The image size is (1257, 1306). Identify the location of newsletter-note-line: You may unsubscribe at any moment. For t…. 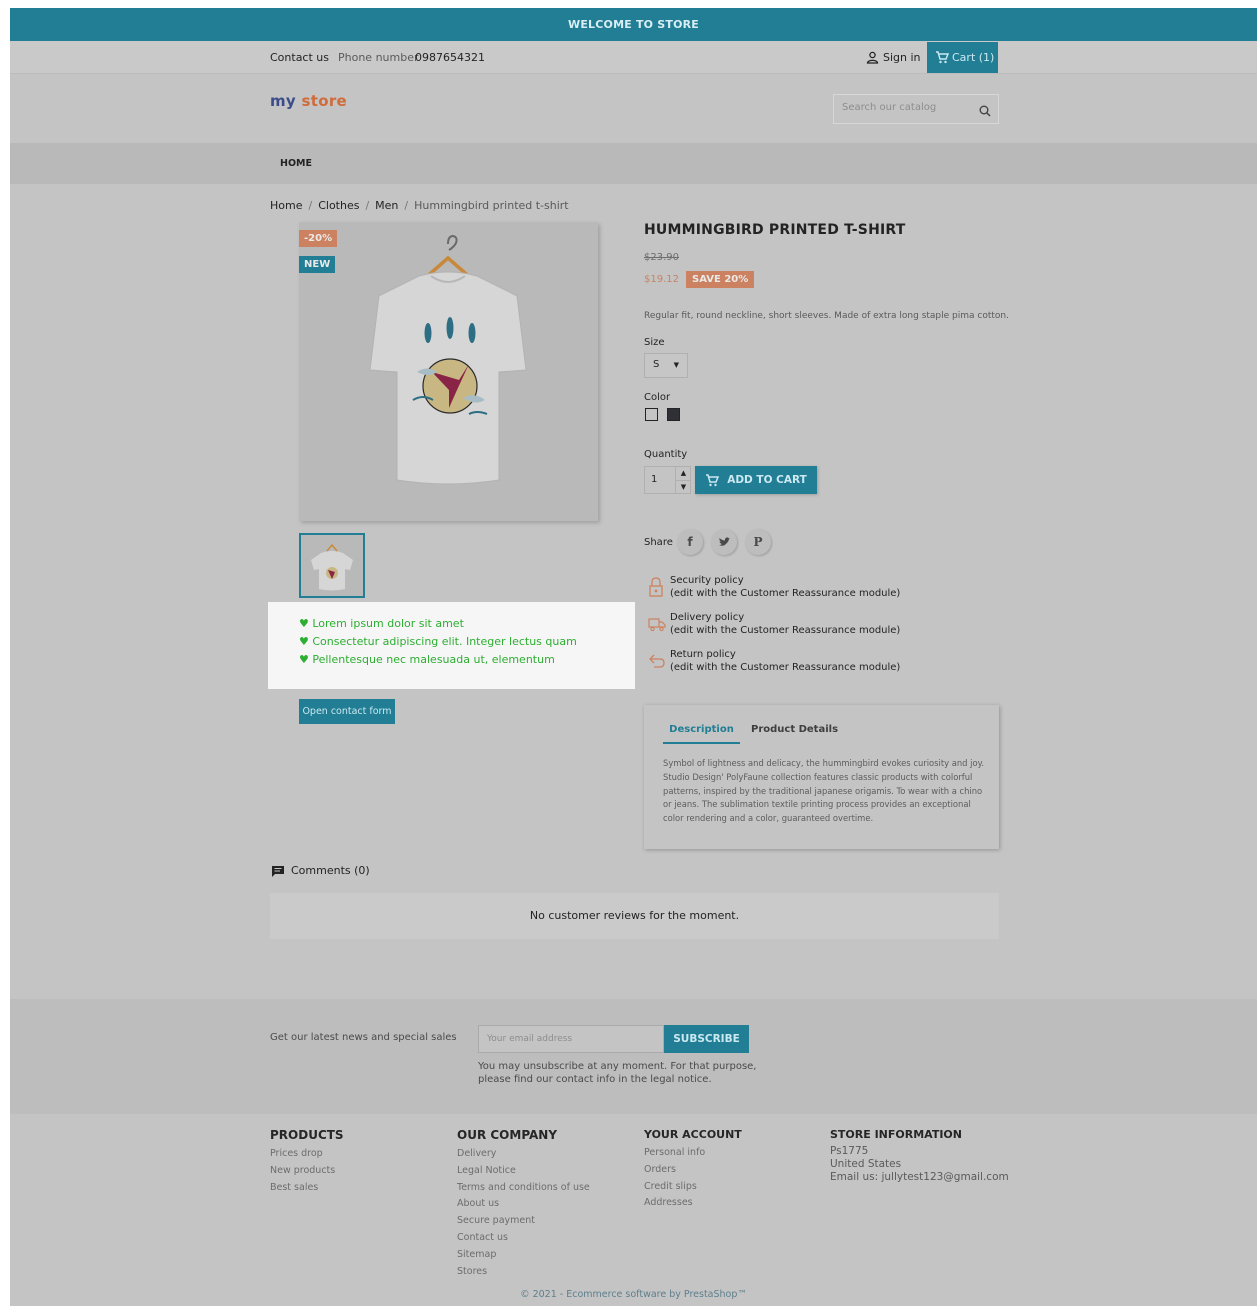
(617, 1066).